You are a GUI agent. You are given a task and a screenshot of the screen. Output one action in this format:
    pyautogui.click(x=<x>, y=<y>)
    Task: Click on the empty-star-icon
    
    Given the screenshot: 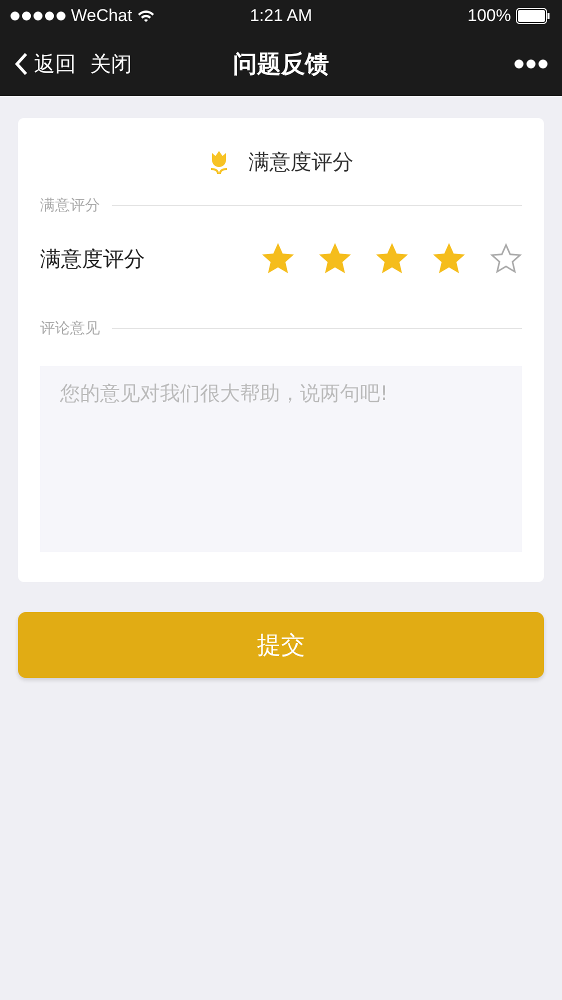 What is the action you would take?
    pyautogui.click(x=506, y=259)
    